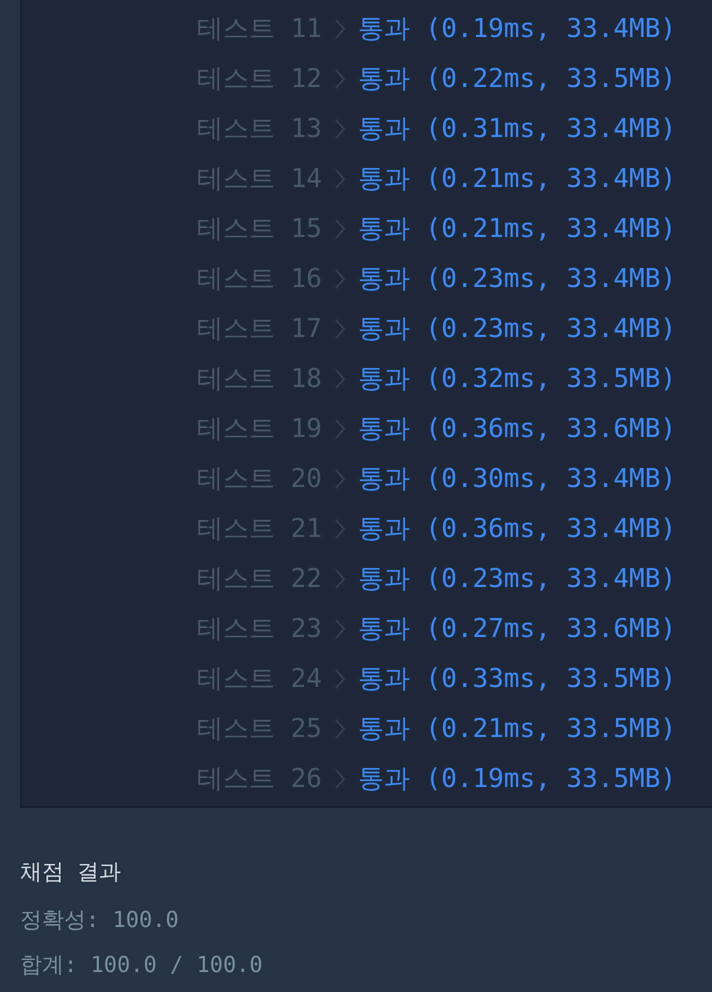  I want to click on test-result: 통과 (0.27ms, 33.6MB), so click(517, 629).